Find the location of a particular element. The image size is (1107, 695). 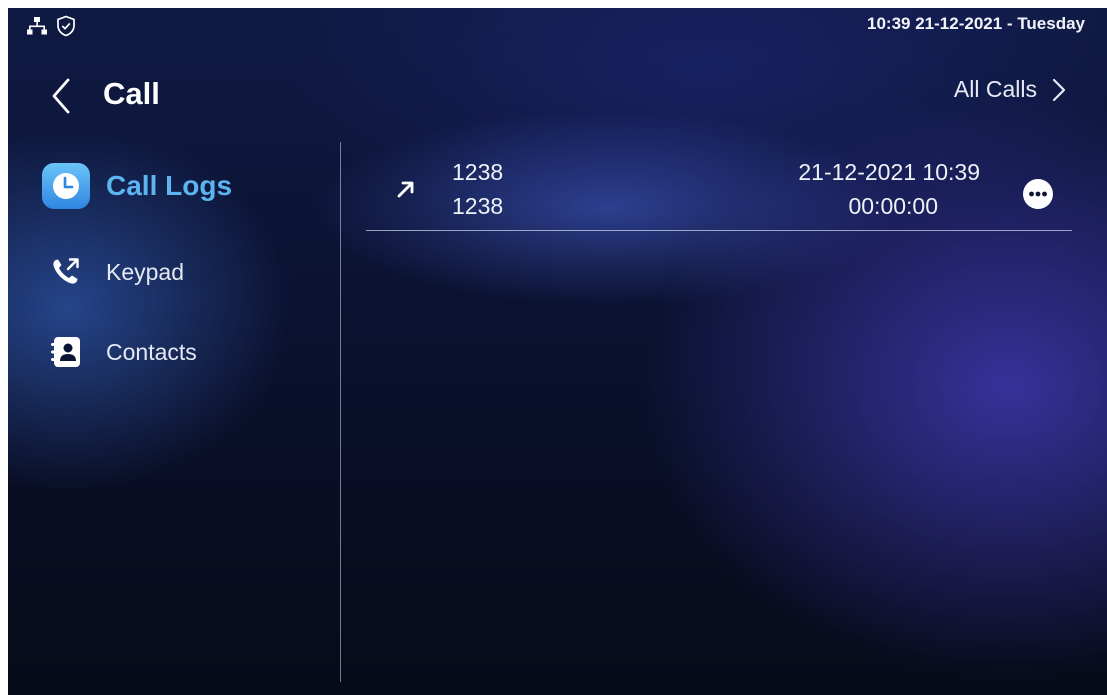

sidebar-item-contacts: Contacts is located at coordinates (118, 352).